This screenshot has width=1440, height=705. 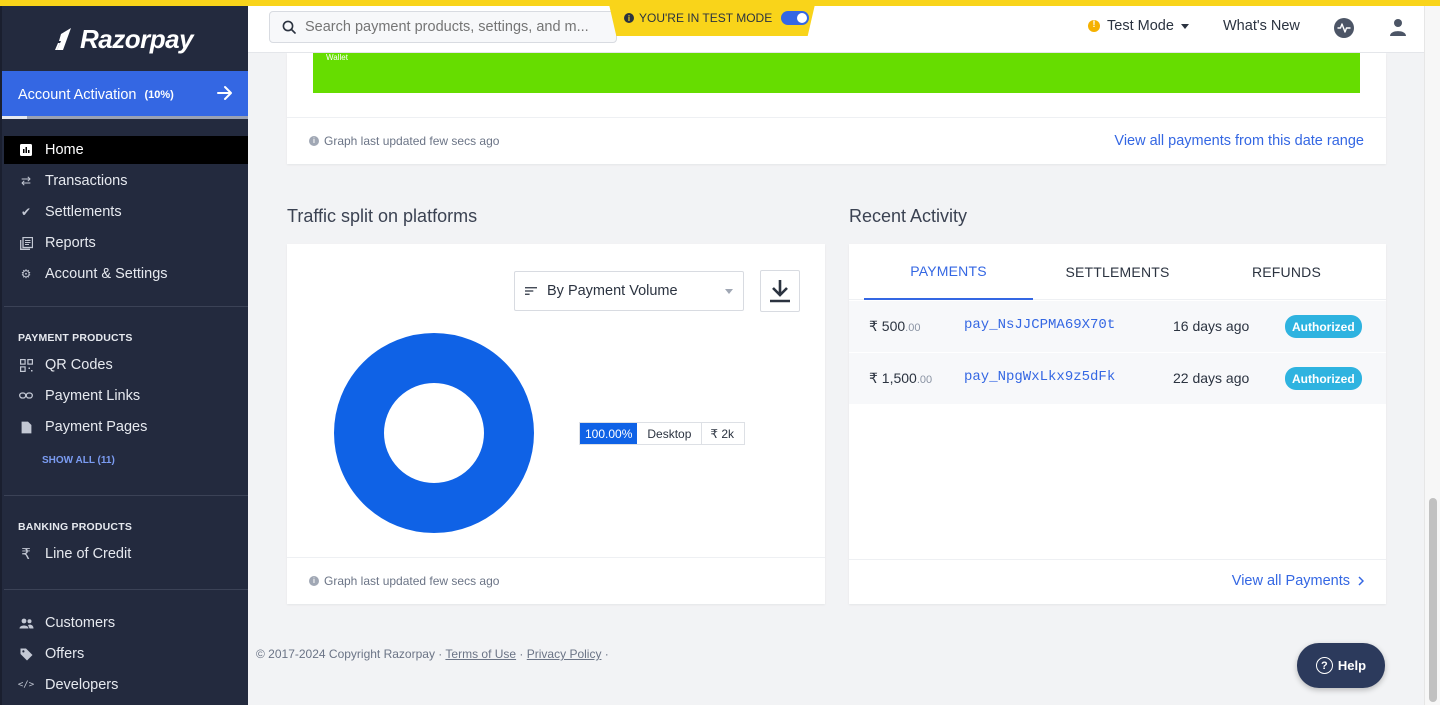 I want to click on payment-amount: ₹ 500.00, so click(x=894, y=326).